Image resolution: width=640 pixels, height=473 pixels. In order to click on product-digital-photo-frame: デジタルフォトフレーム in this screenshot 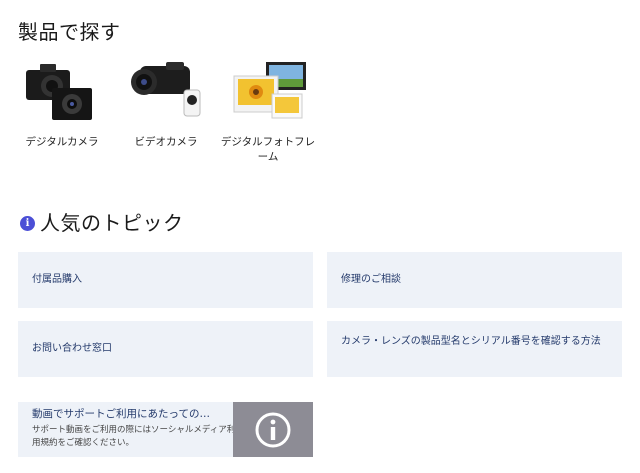, I will do `click(268, 112)`.